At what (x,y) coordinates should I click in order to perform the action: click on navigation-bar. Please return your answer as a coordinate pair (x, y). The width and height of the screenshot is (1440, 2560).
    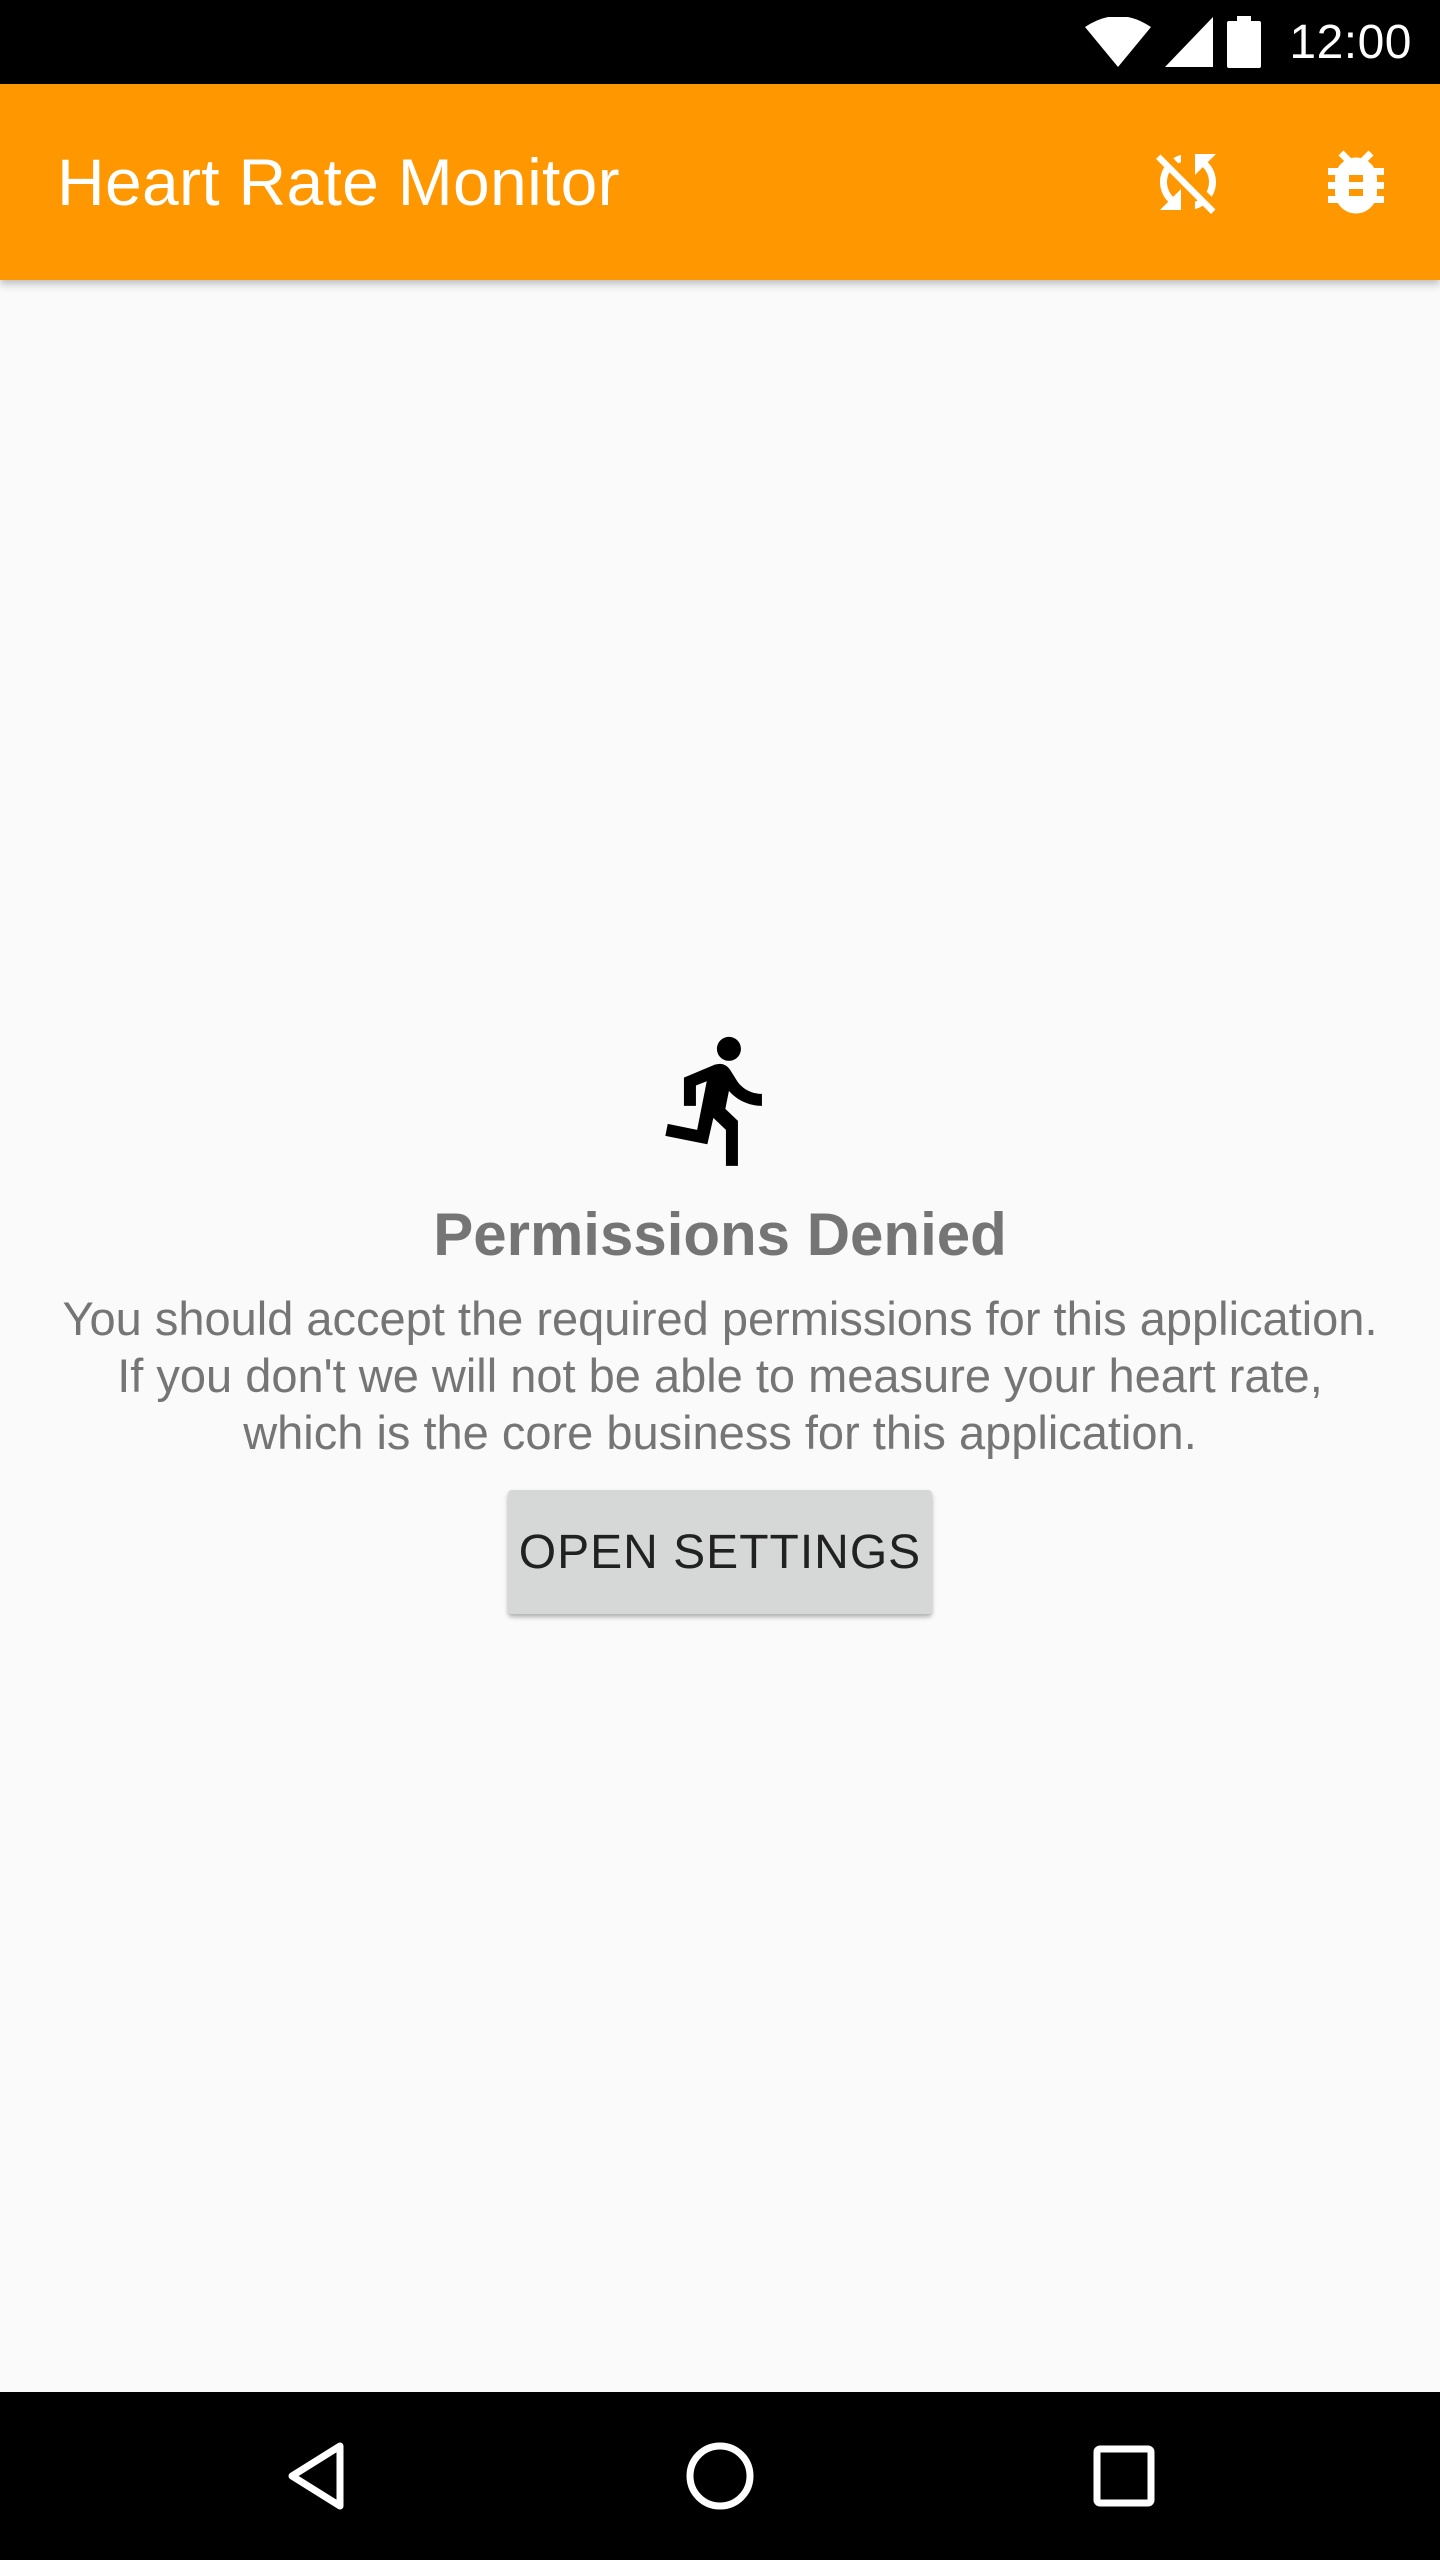
    Looking at the image, I should click on (720, 2476).